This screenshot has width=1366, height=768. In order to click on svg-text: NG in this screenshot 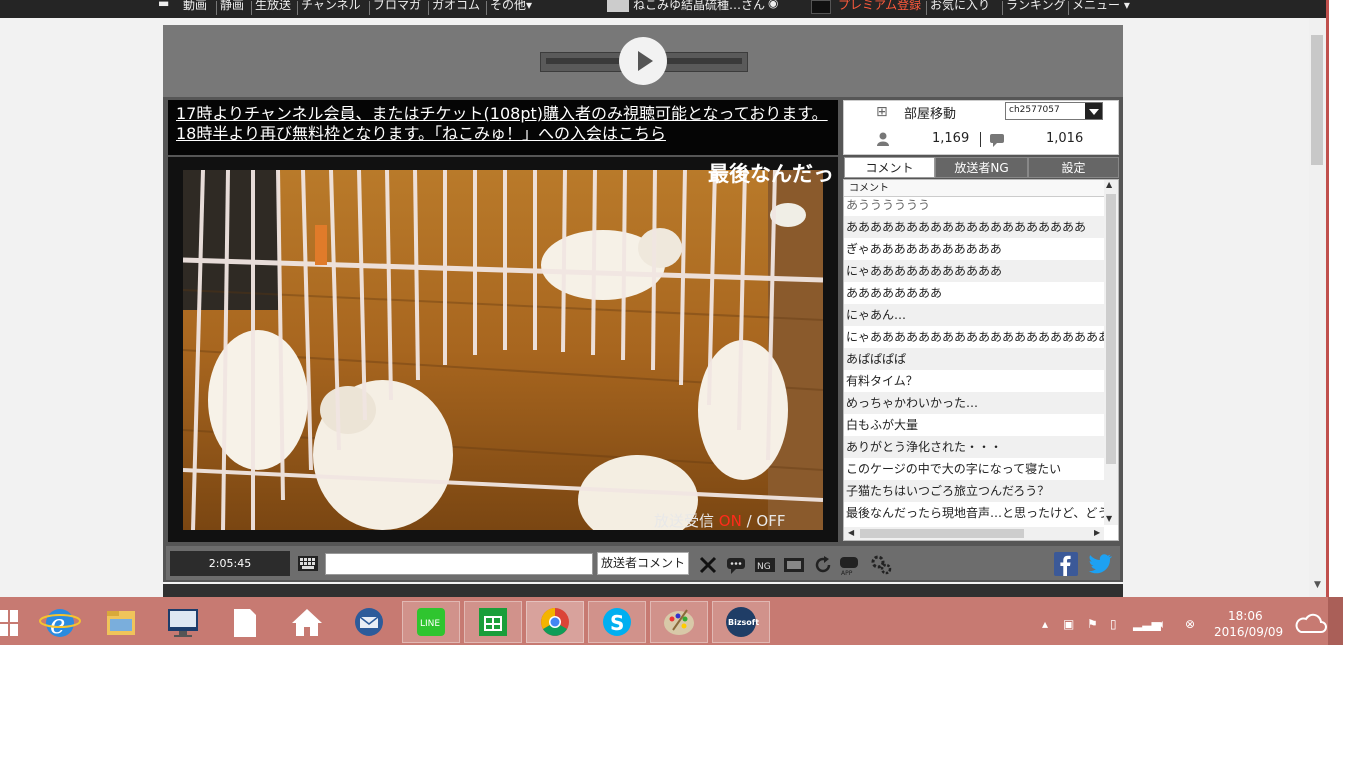, I will do `click(764, 567)`.